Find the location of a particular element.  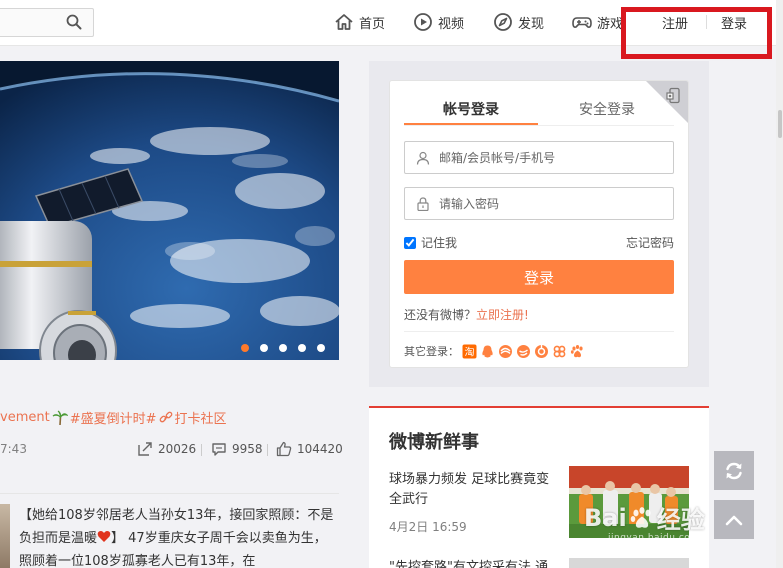

chevron-up-icon is located at coordinates (734, 520).